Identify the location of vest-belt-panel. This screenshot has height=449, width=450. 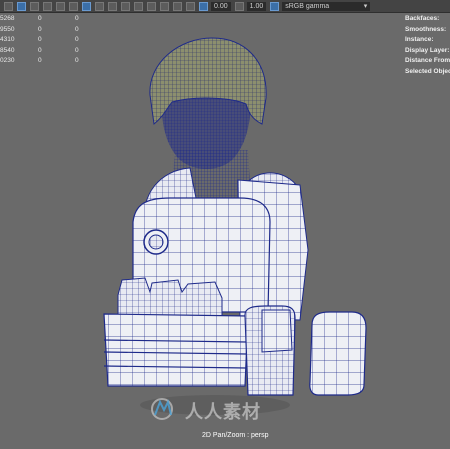
(176, 350).